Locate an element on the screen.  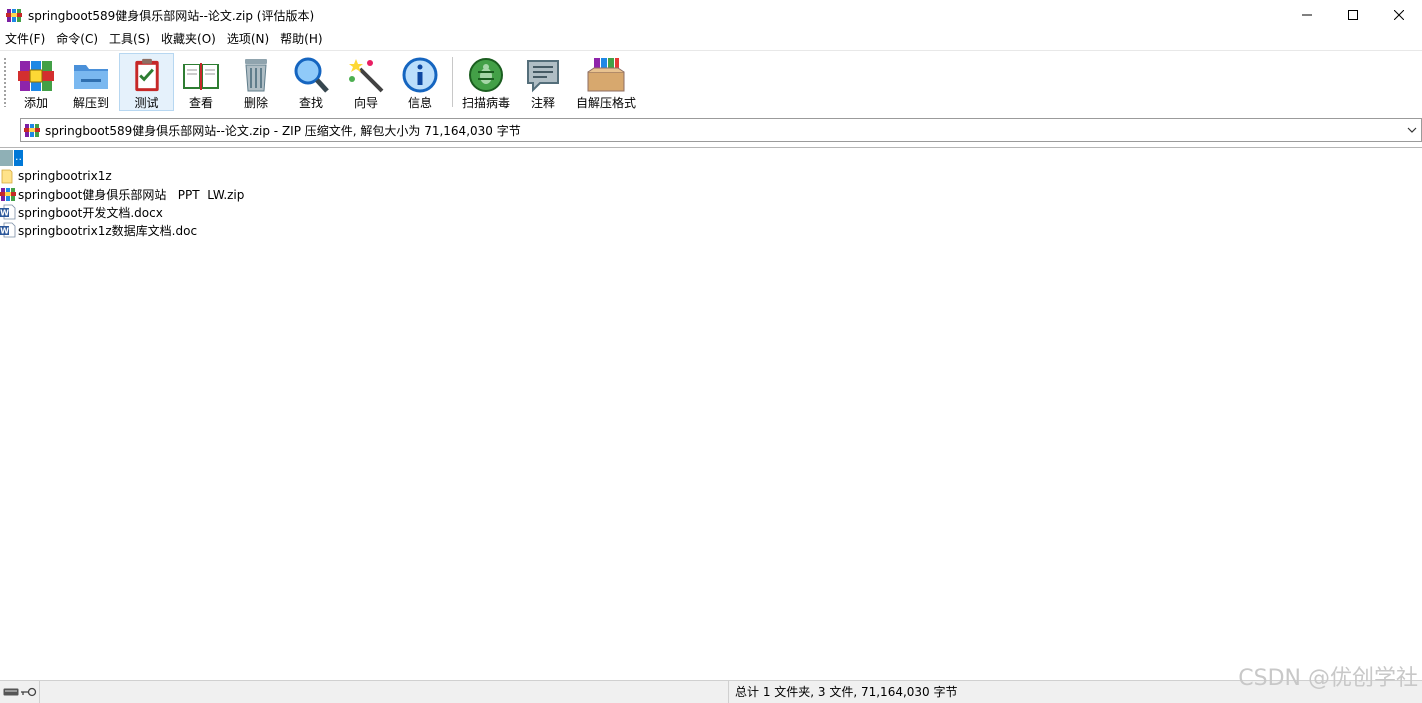
menu-tools: 工具(S) is located at coordinates (130, 39).